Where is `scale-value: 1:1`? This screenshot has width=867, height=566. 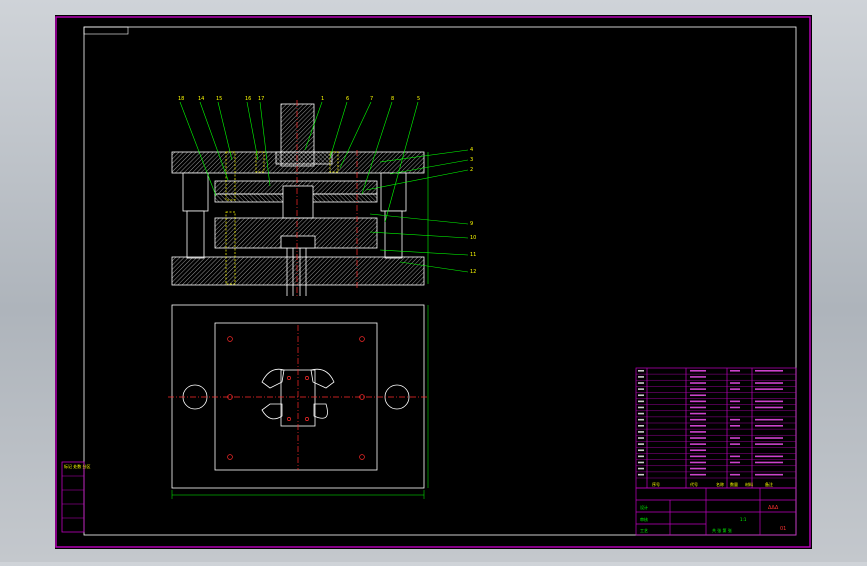 scale-value: 1:1 is located at coordinates (743, 519).